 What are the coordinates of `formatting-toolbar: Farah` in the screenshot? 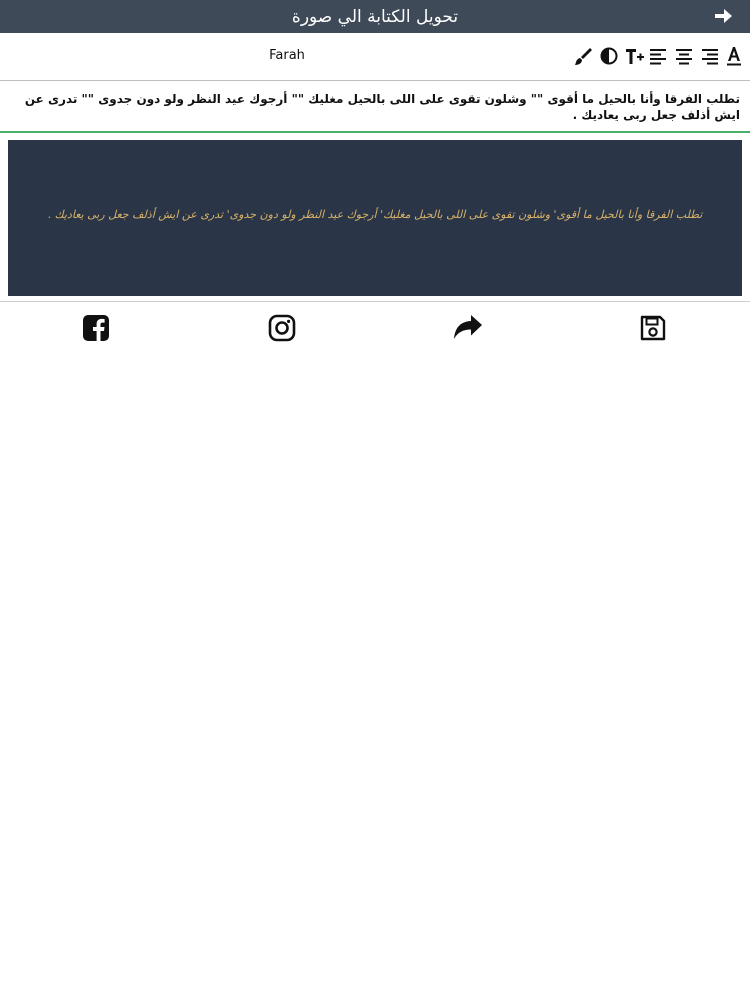 It's located at (375, 57).